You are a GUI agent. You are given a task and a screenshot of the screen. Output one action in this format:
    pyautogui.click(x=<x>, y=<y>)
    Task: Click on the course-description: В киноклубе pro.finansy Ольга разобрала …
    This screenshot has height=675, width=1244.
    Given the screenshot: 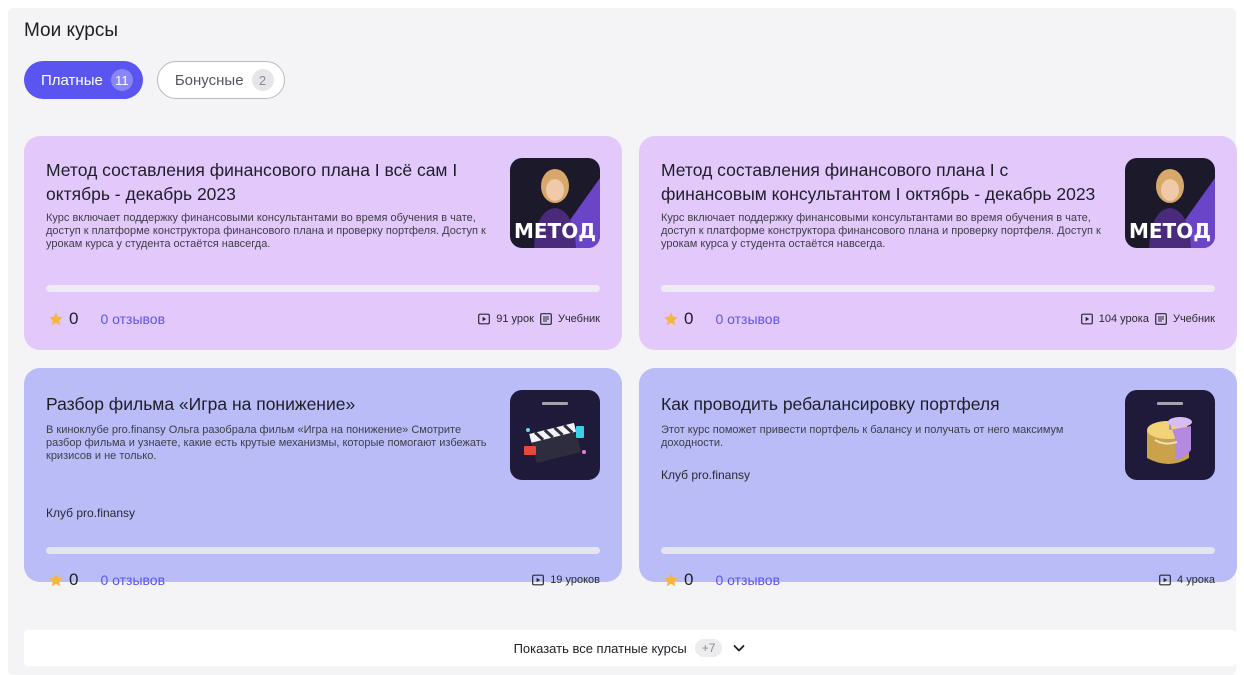 What is the action you would take?
    pyautogui.click(x=266, y=443)
    